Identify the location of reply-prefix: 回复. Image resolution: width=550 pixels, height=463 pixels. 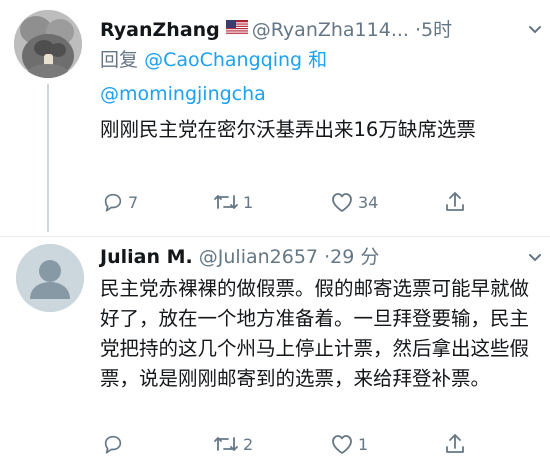
(119, 60).